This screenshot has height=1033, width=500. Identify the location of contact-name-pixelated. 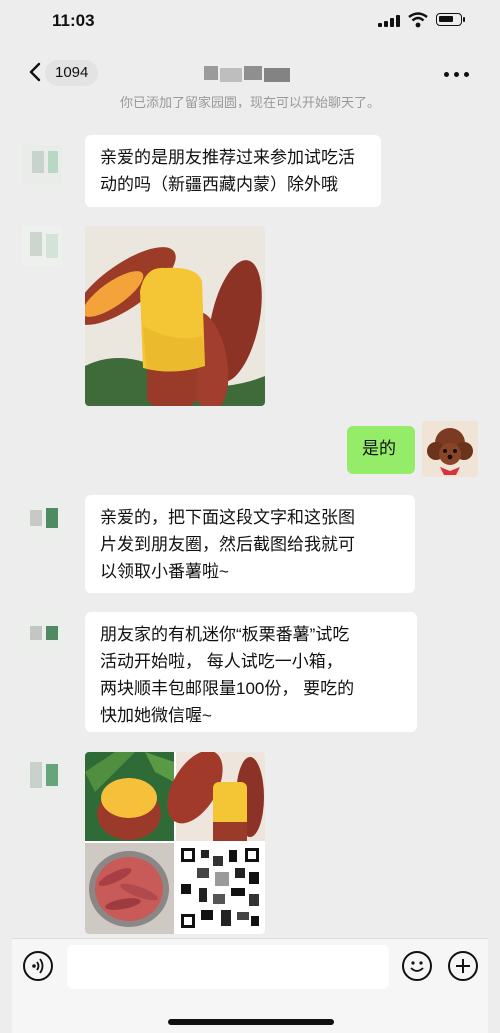
(247, 73).